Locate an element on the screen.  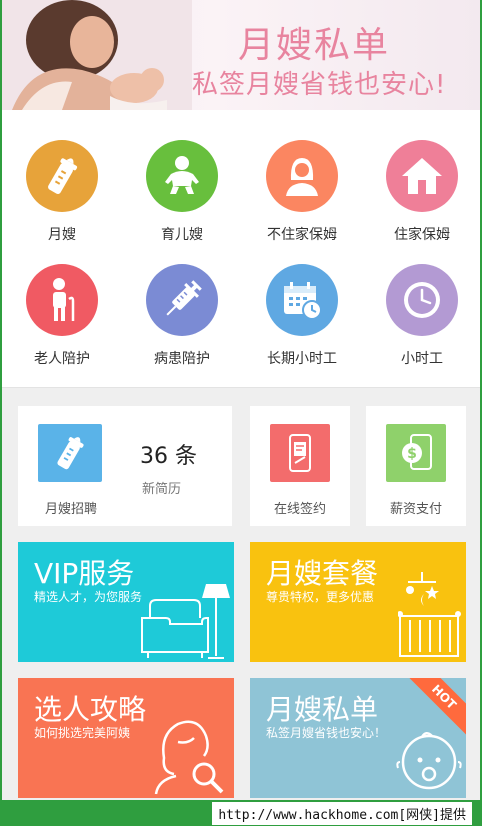
banner-title: 月嫂私单 is located at coordinates (314, 45).